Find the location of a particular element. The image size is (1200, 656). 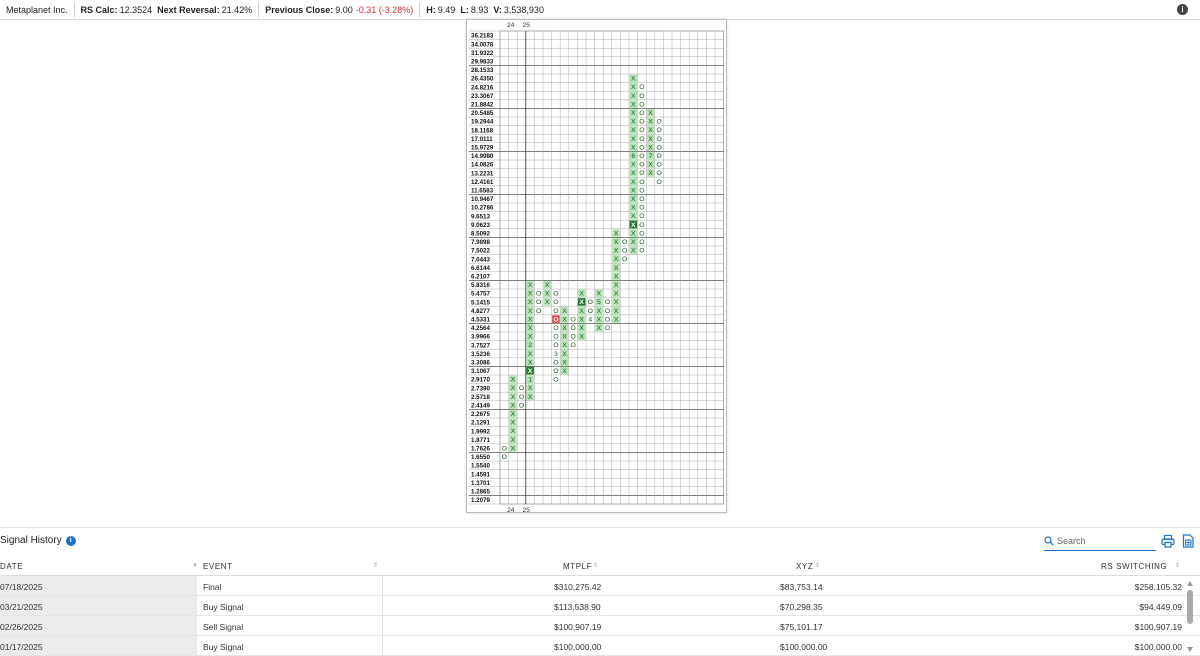

cell-rs-switching: $94,449.09 is located at coordinates (1160, 607).